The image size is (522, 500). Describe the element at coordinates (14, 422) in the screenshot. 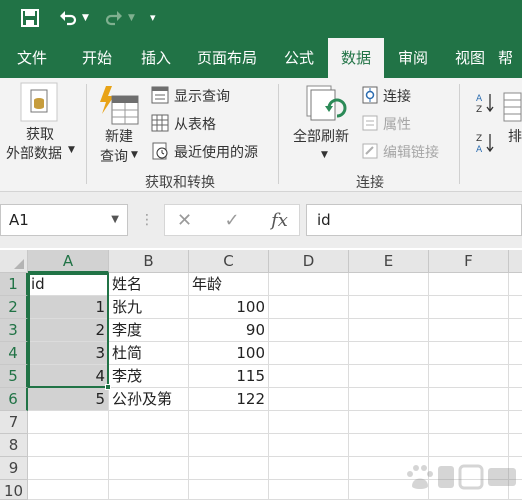

I see `row-header-7: 7` at that location.